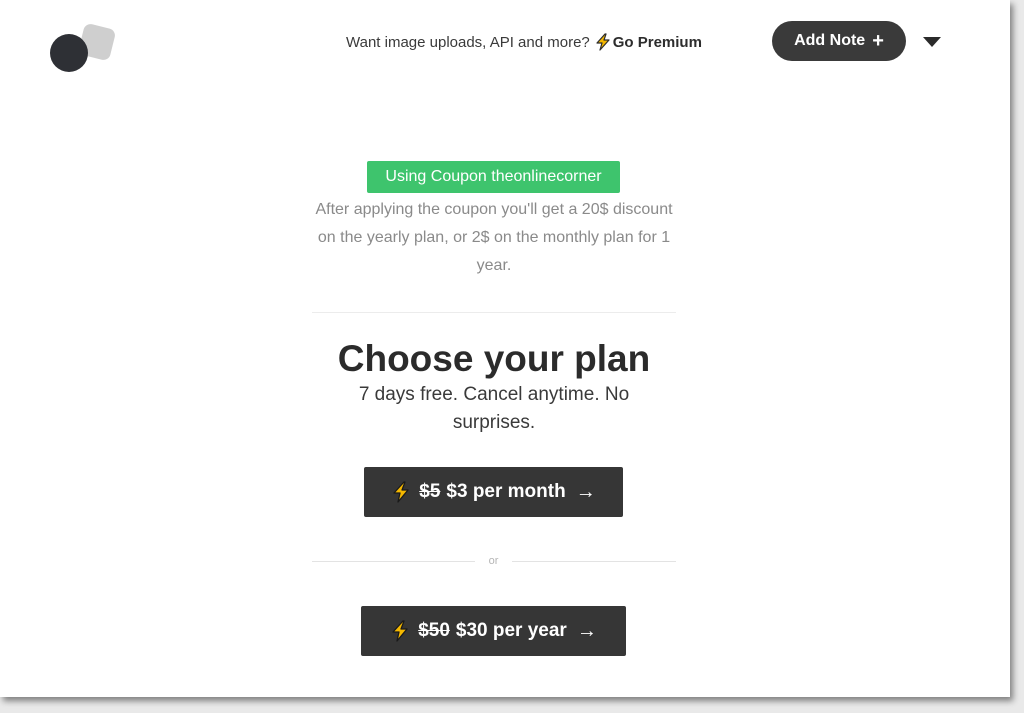 The height and width of the screenshot is (713, 1024). Describe the element at coordinates (494, 358) in the screenshot. I see `page-title: Choose your plan` at that location.